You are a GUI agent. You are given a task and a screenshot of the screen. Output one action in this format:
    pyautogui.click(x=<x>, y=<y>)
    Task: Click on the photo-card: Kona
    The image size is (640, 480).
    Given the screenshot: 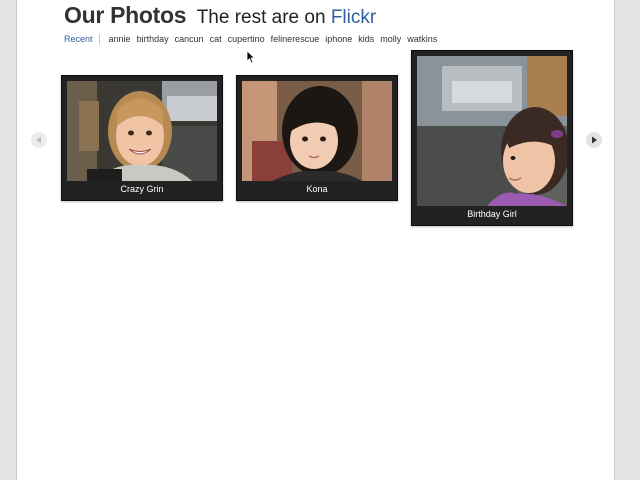 What is the action you would take?
    pyautogui.click(x=317, y=138)
    